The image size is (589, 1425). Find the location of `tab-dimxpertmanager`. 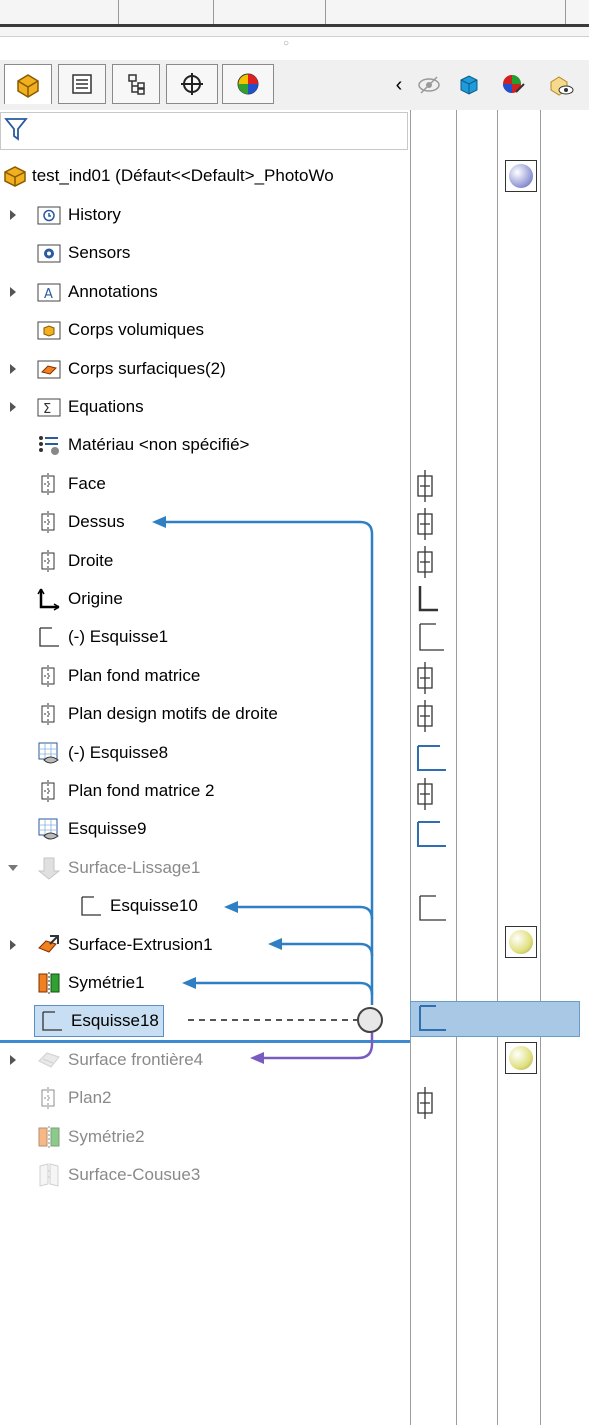

tab-dimxpertmanager is located at coordinates (192, 84).